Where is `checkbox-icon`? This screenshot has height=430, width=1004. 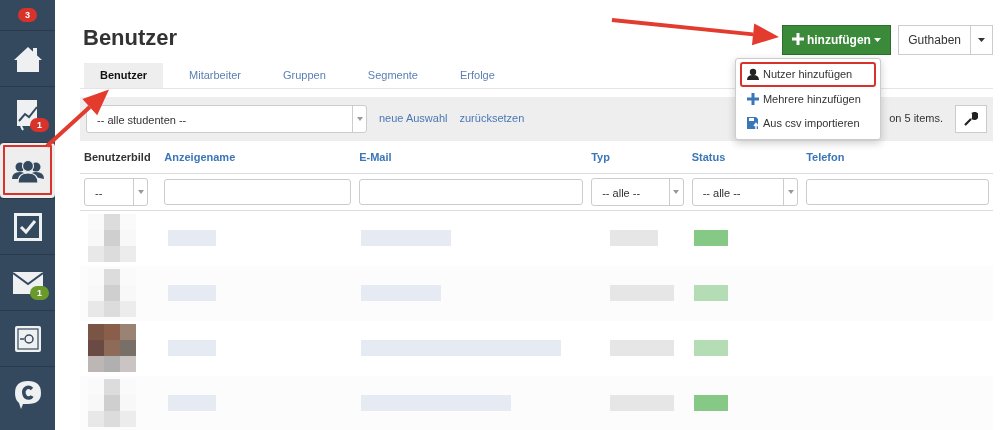 checkbox-icon is located at coordinates (27, 226).